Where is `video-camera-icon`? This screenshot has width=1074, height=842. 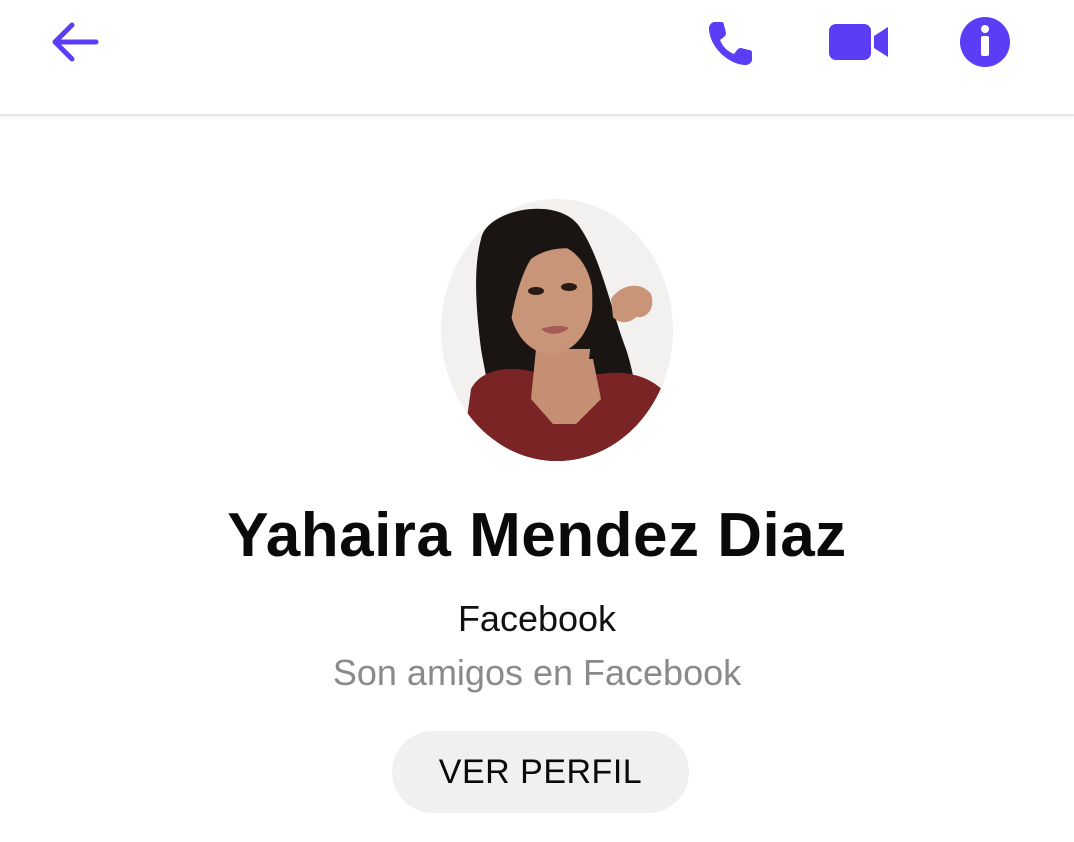 video-camera-icon is located at coordinates (858, 42).